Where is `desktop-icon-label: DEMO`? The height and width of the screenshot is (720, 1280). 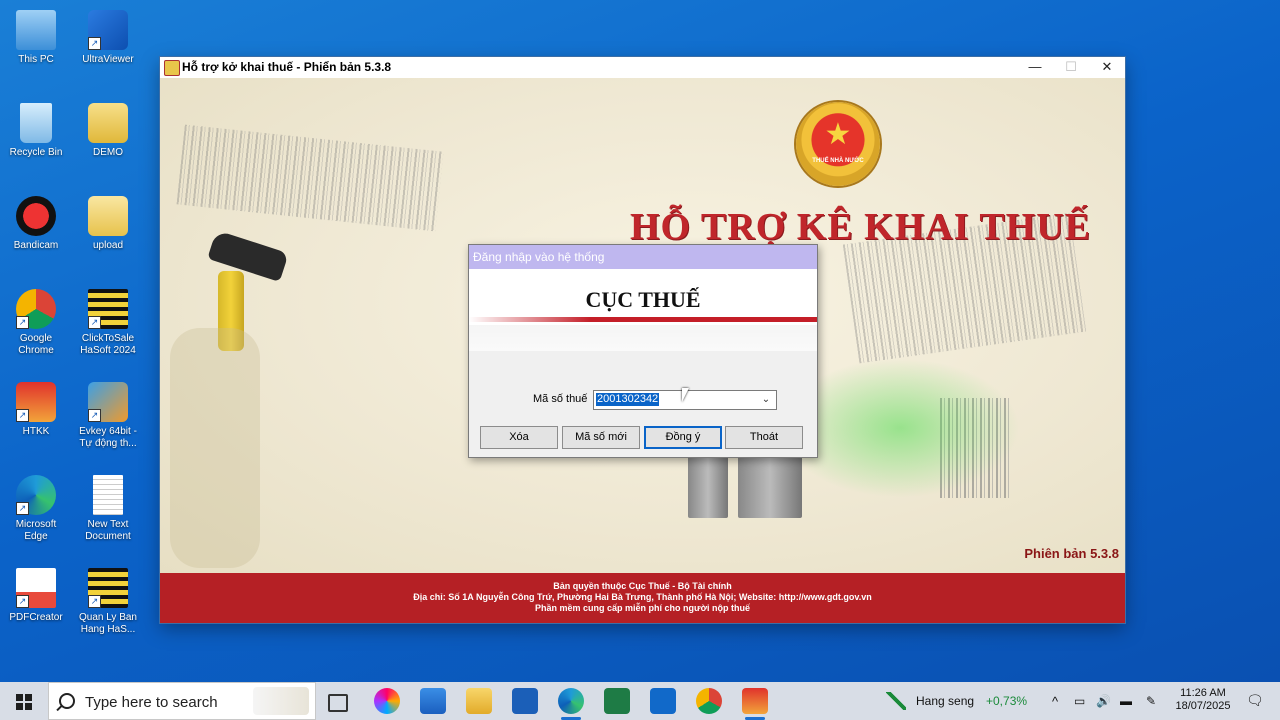 desktop-icon-label: DEMO is located at coordinates (108, 152).